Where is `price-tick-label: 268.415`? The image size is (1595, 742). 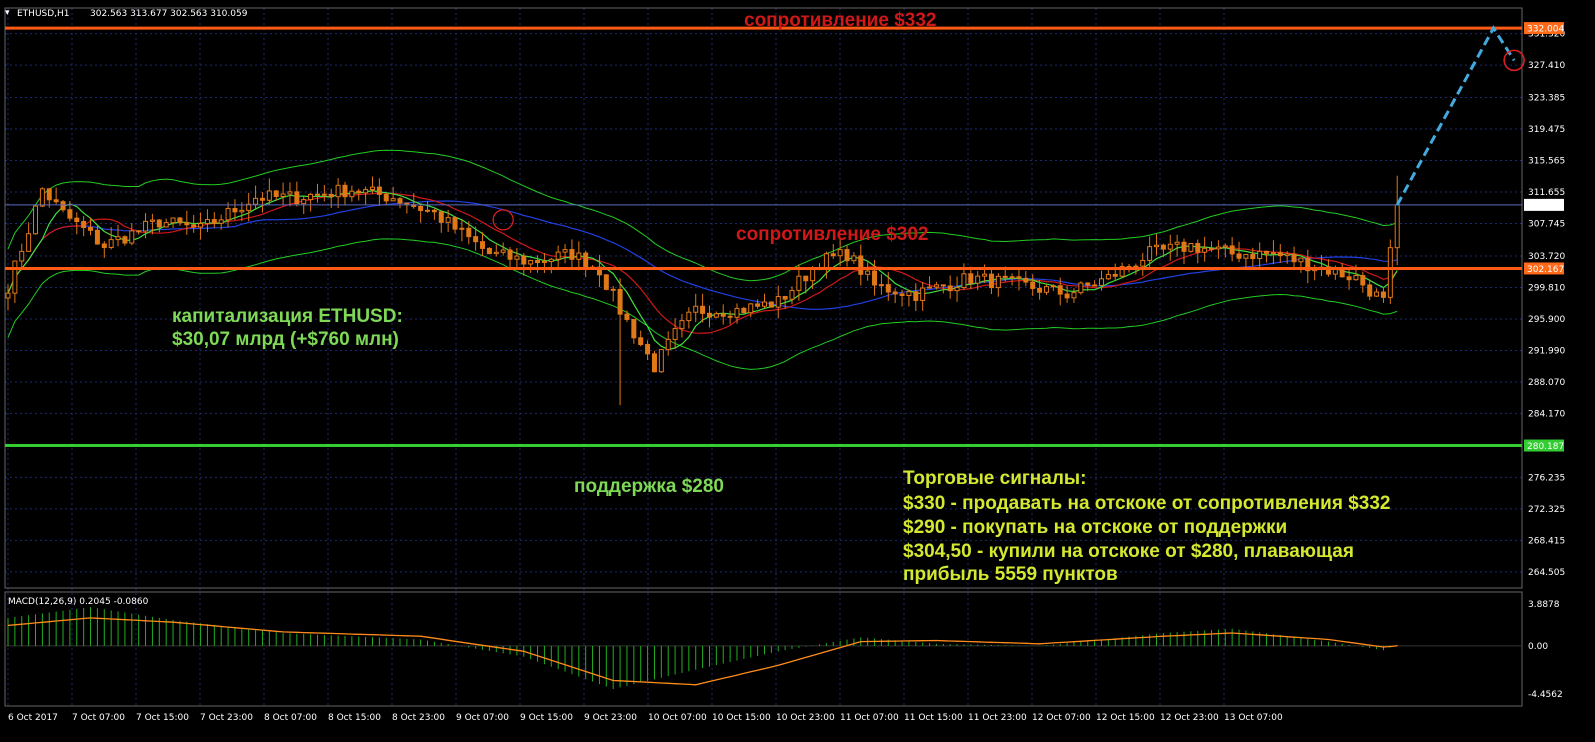
price-tick-label: 268.415 is located at coordinates (1546, 541).